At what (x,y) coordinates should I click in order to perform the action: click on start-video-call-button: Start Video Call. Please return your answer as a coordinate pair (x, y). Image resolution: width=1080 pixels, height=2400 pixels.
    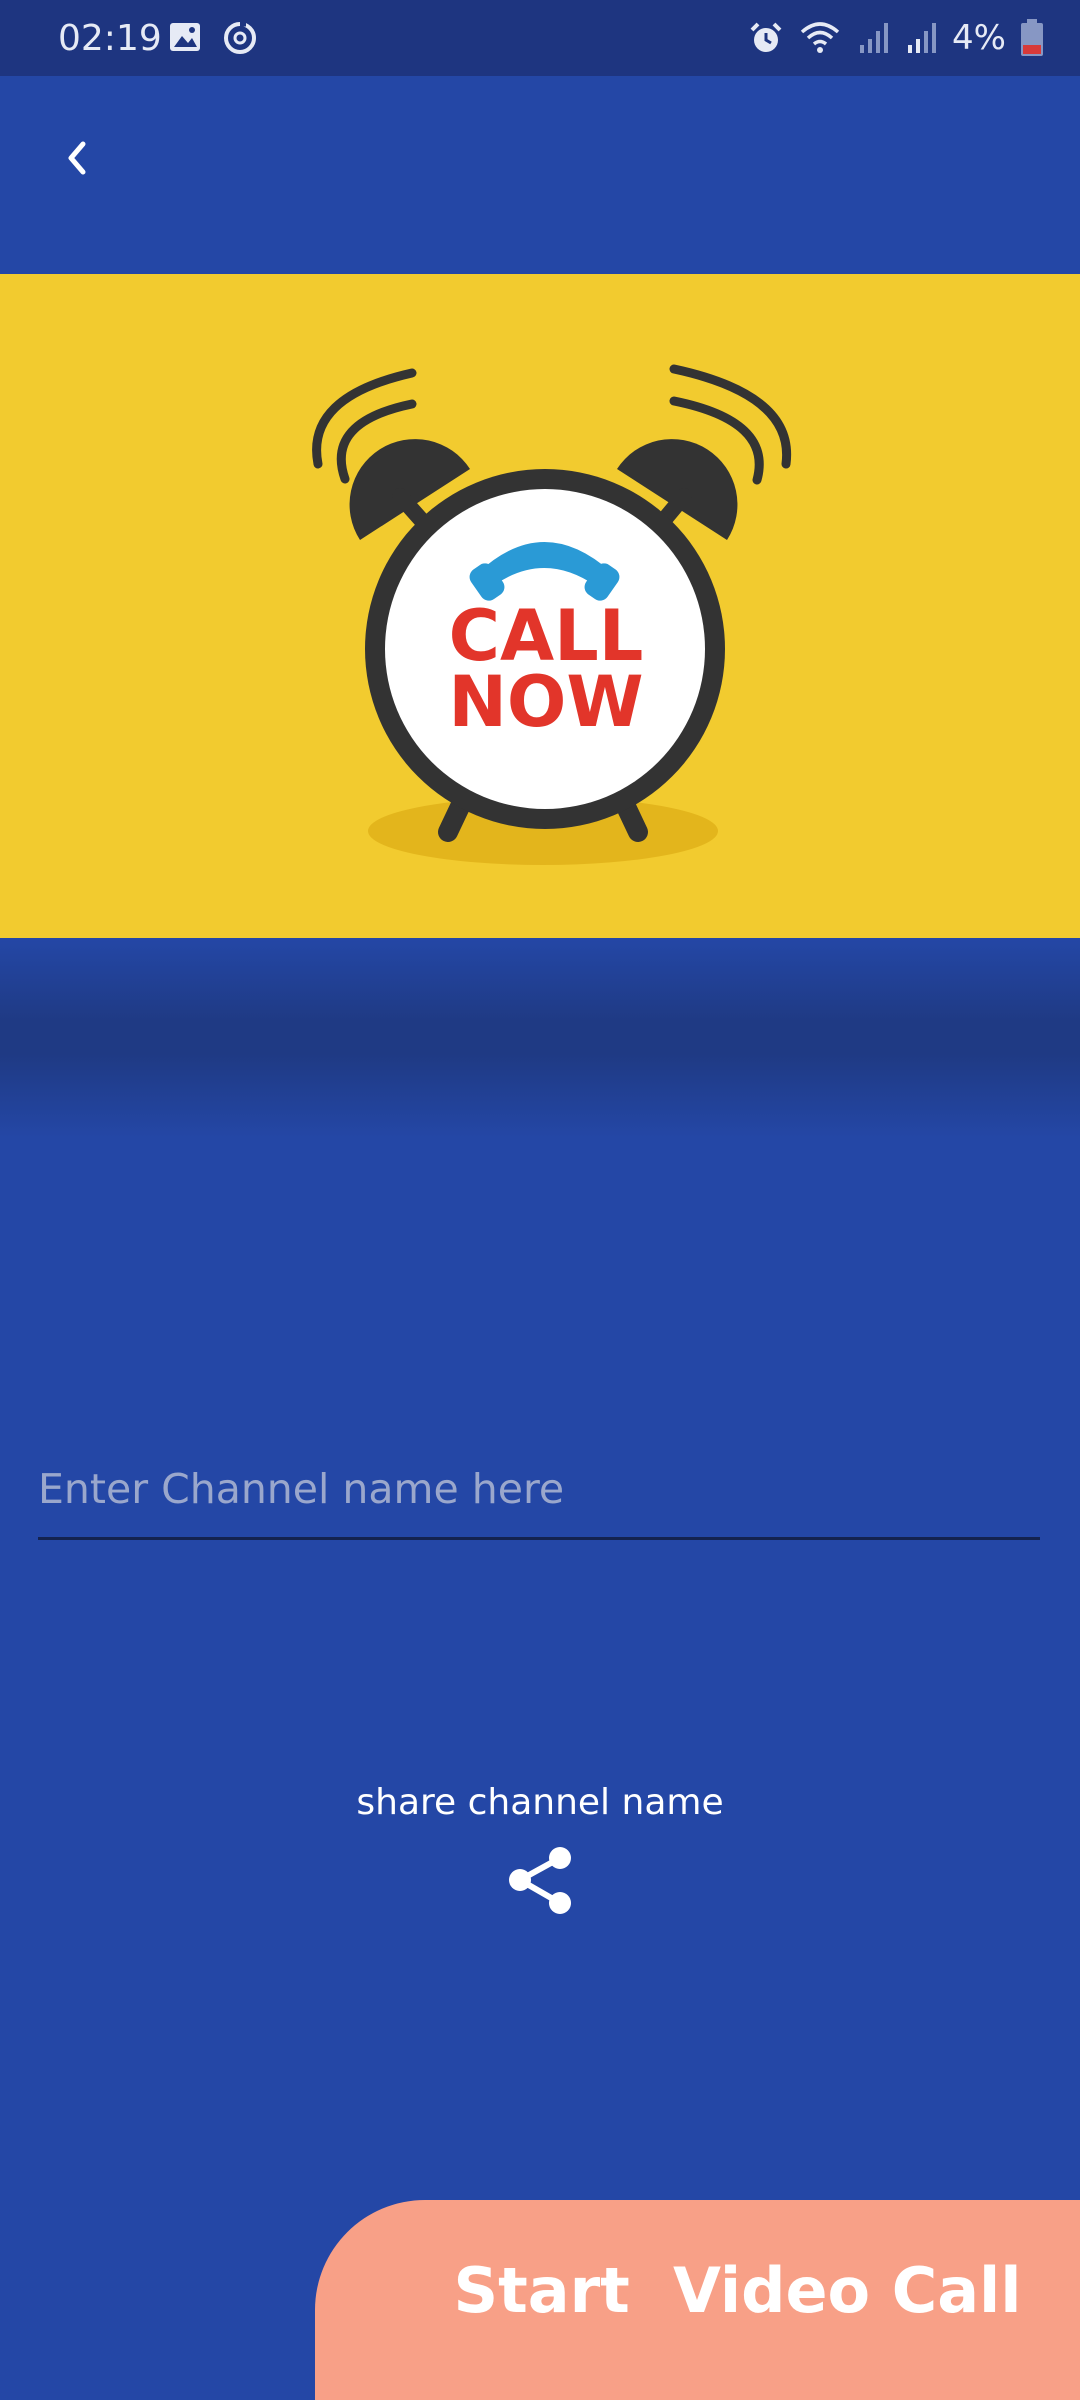
    Looking at the image, I should click on (697, 2300).